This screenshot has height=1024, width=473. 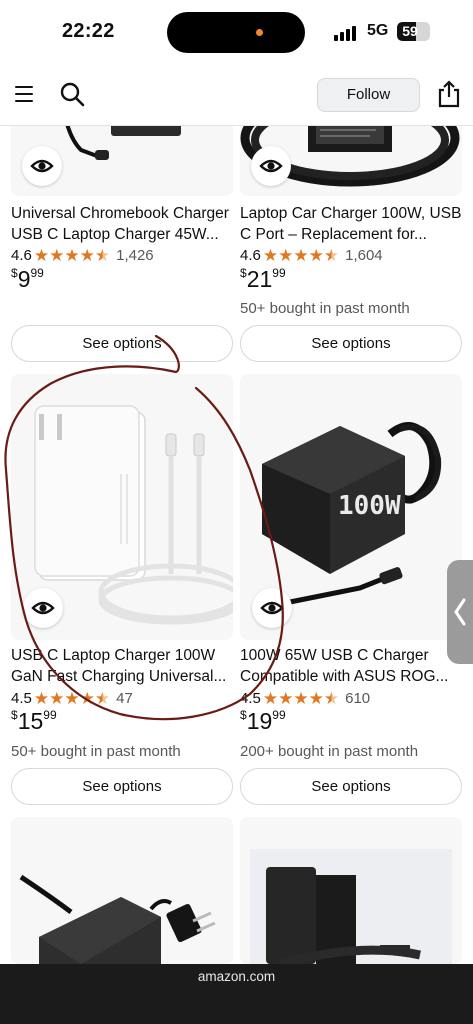 What do you see at coordinates (358, 698) in the screenshot?
I see `review-count: 610` at bounding box center [358, 698].